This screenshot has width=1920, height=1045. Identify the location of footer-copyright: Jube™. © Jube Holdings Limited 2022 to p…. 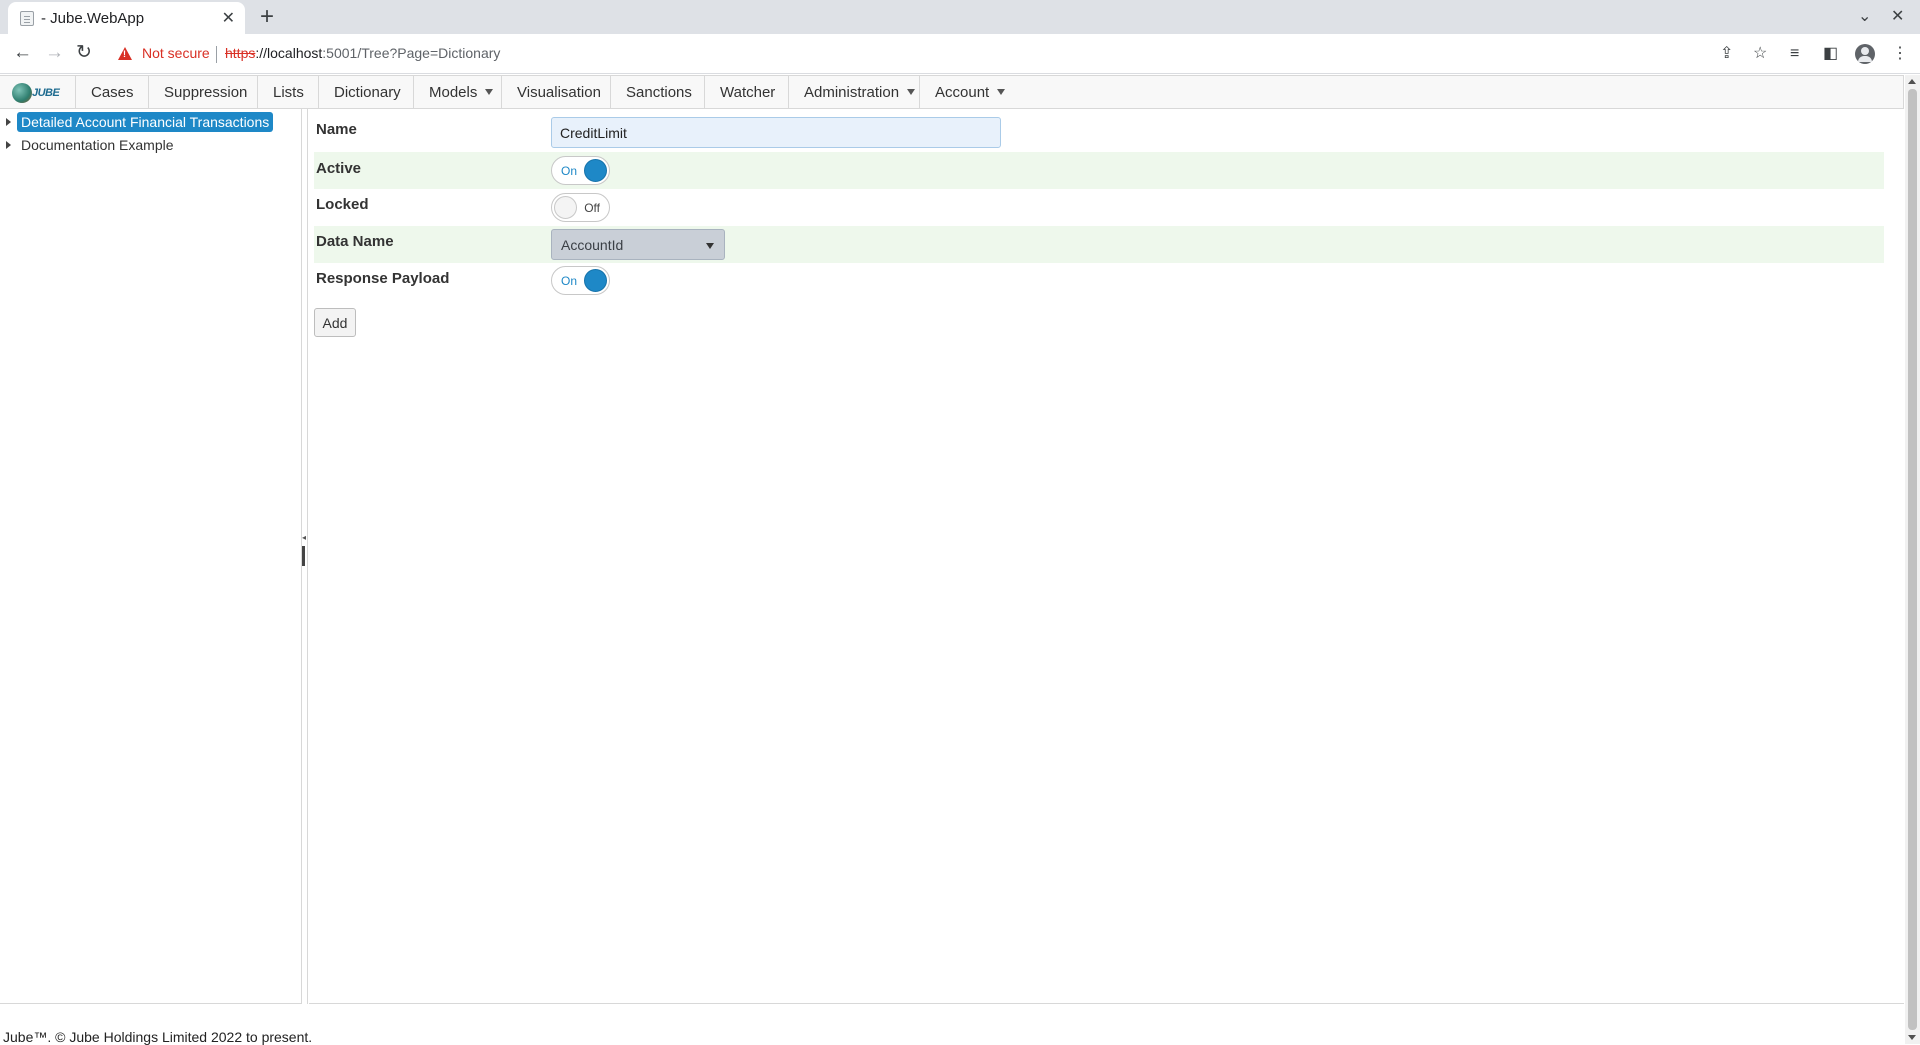
(158, 1037).